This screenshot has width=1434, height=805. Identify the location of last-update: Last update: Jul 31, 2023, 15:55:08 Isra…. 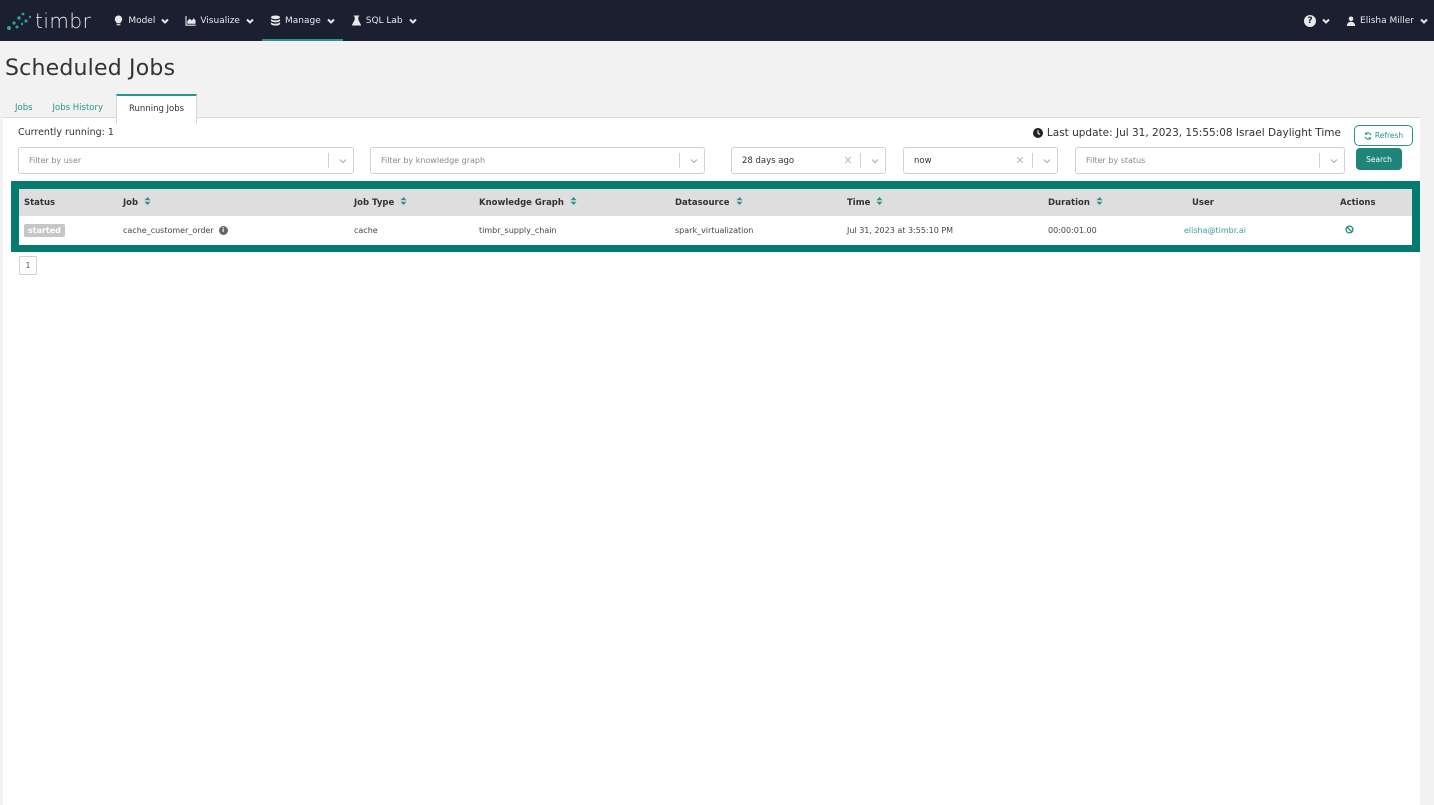
(1186, 133).